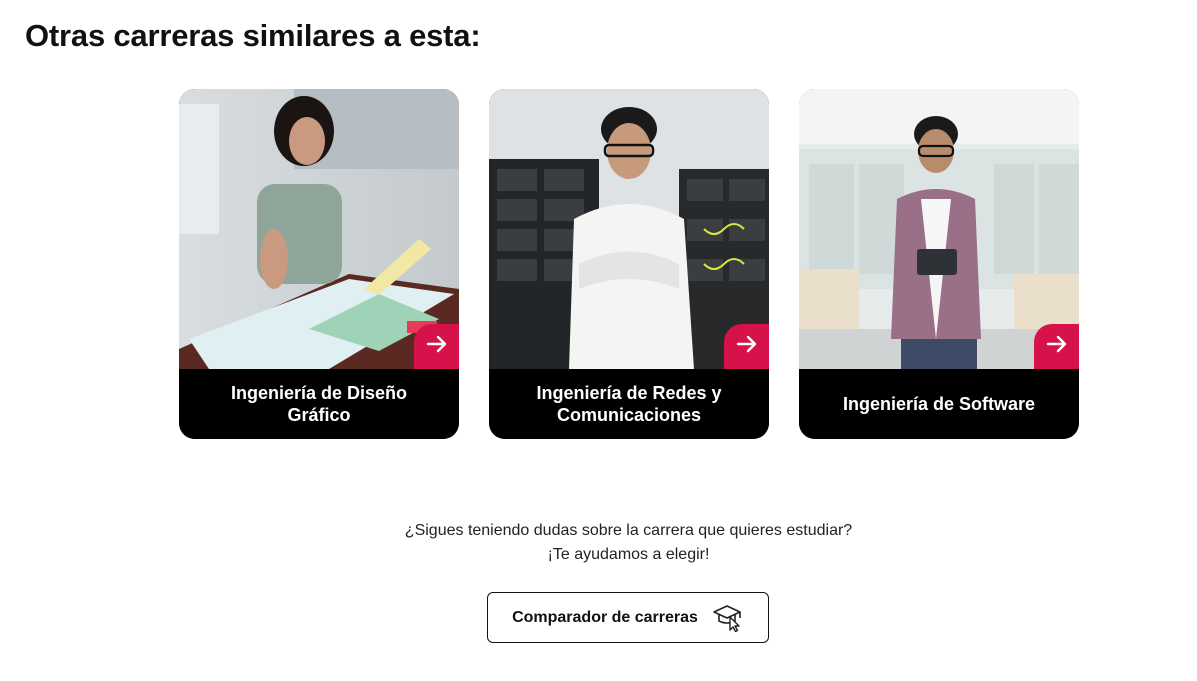 Image resolution: width=1197 pixels, height=681 pixels. I want to click on card-caption: Ingeniería de Diseño Gráfico, so click(319, 404).